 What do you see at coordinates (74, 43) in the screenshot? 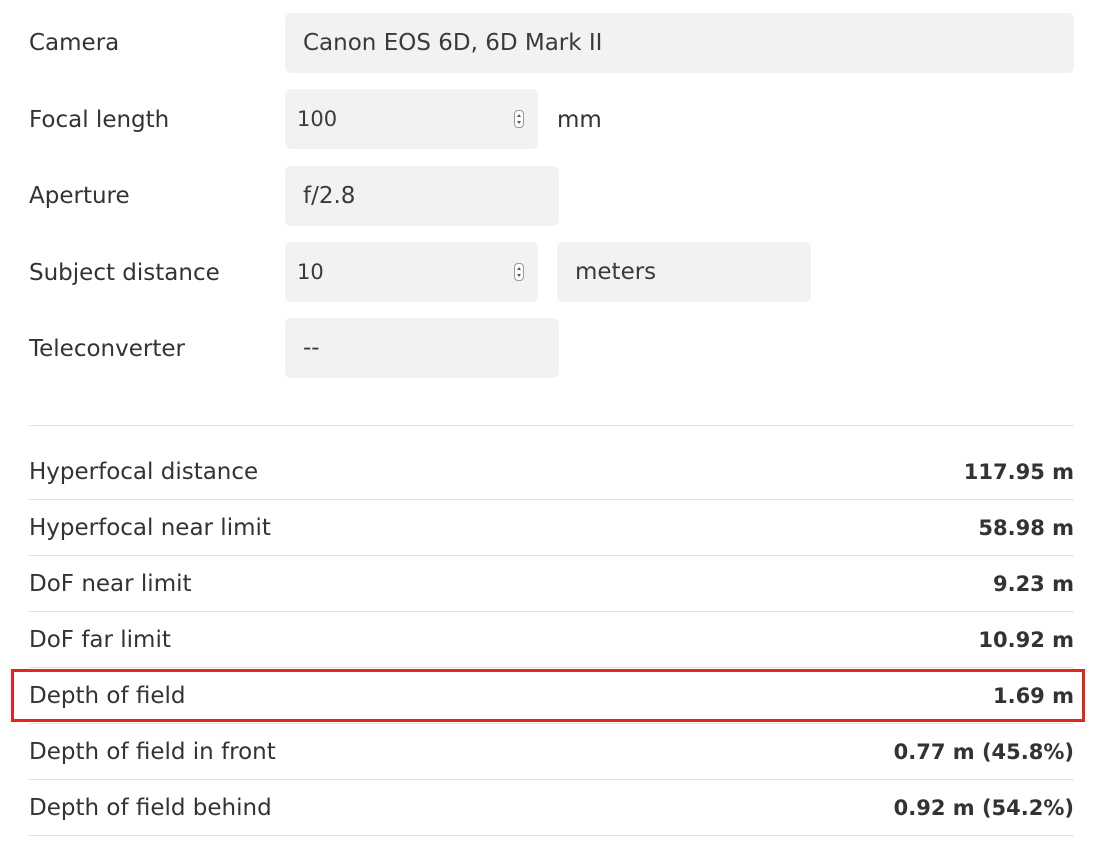
I see `camera-label: Camera` at bounding box center [74, 43].